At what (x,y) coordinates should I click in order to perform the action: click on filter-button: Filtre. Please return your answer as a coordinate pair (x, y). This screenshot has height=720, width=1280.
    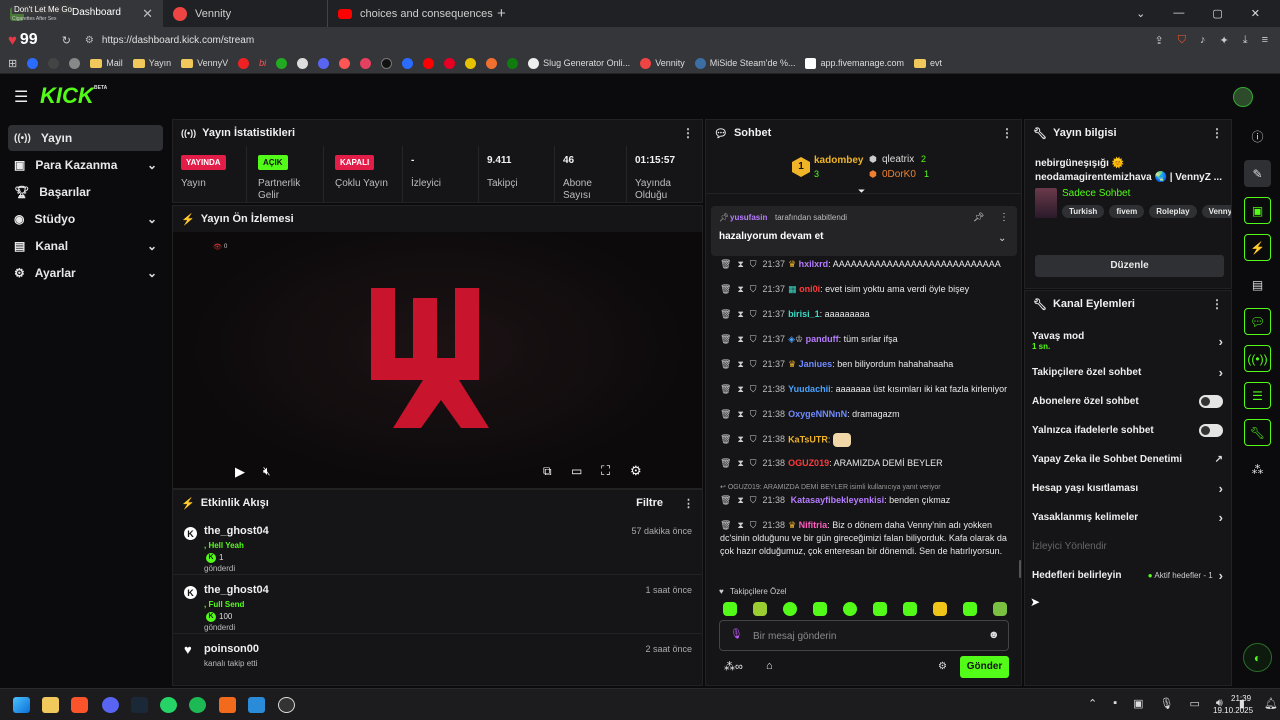
    Looking at the image, I should click on (649, 503).